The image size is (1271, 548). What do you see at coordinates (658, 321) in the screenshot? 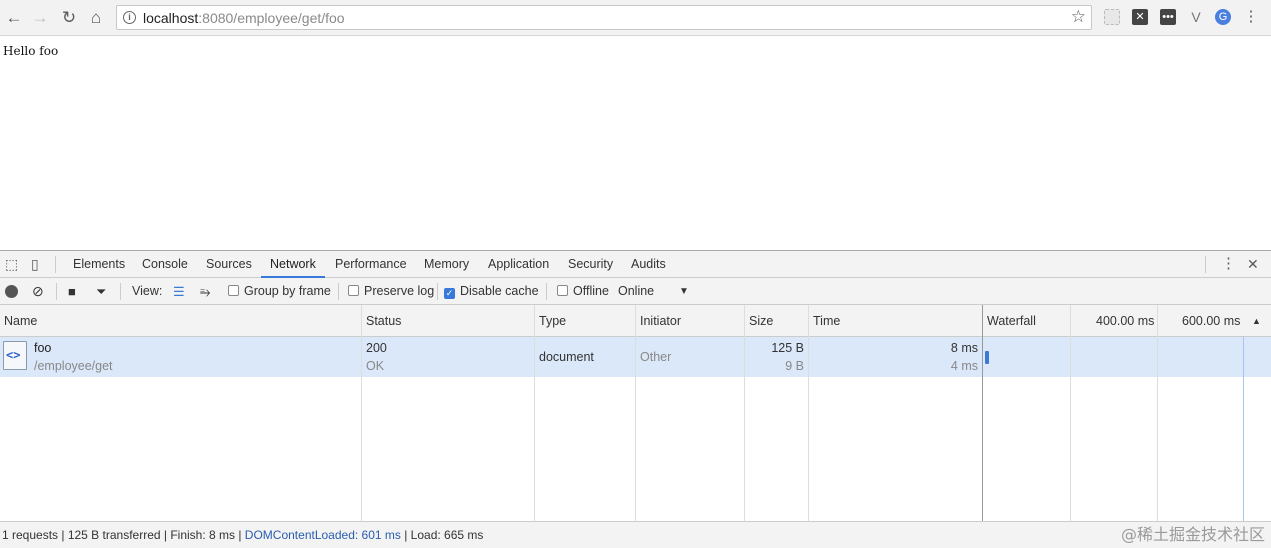
I see `column-initiator: Initiator` at bounding box center [658, 321].